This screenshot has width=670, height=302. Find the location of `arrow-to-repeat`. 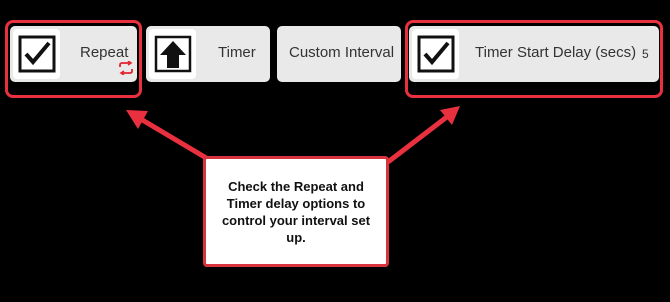

arrow-to-repeat is located at coordinates (173, 138).